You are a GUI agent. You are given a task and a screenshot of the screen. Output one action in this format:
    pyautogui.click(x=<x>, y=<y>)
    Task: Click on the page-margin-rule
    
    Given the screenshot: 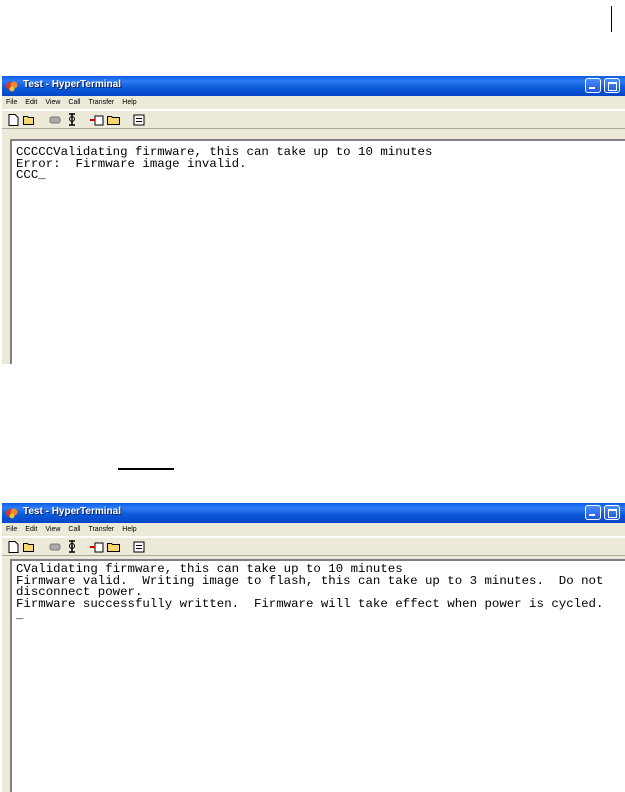 What is the action you would take?
    pyautogui.click(x=611, y=19)
    